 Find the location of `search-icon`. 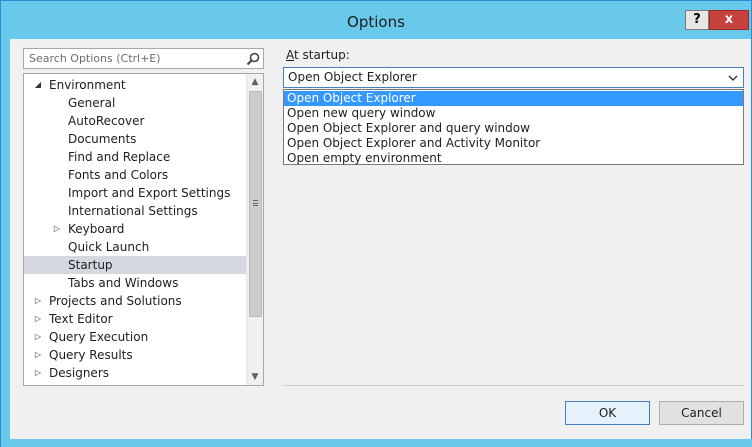

search-icon is located at coordinates (253, 59).